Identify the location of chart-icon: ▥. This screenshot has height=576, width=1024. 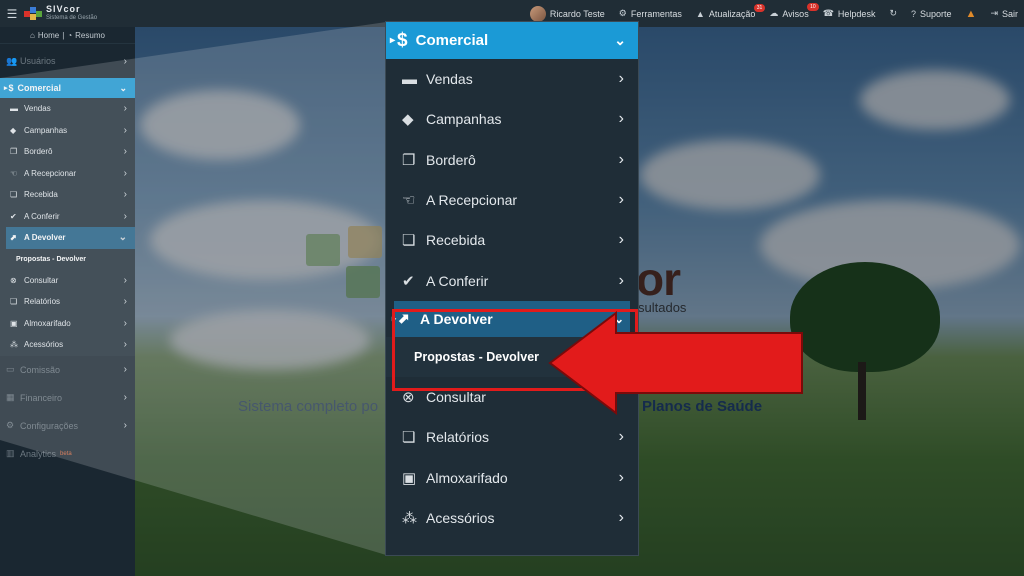
(10, 453).